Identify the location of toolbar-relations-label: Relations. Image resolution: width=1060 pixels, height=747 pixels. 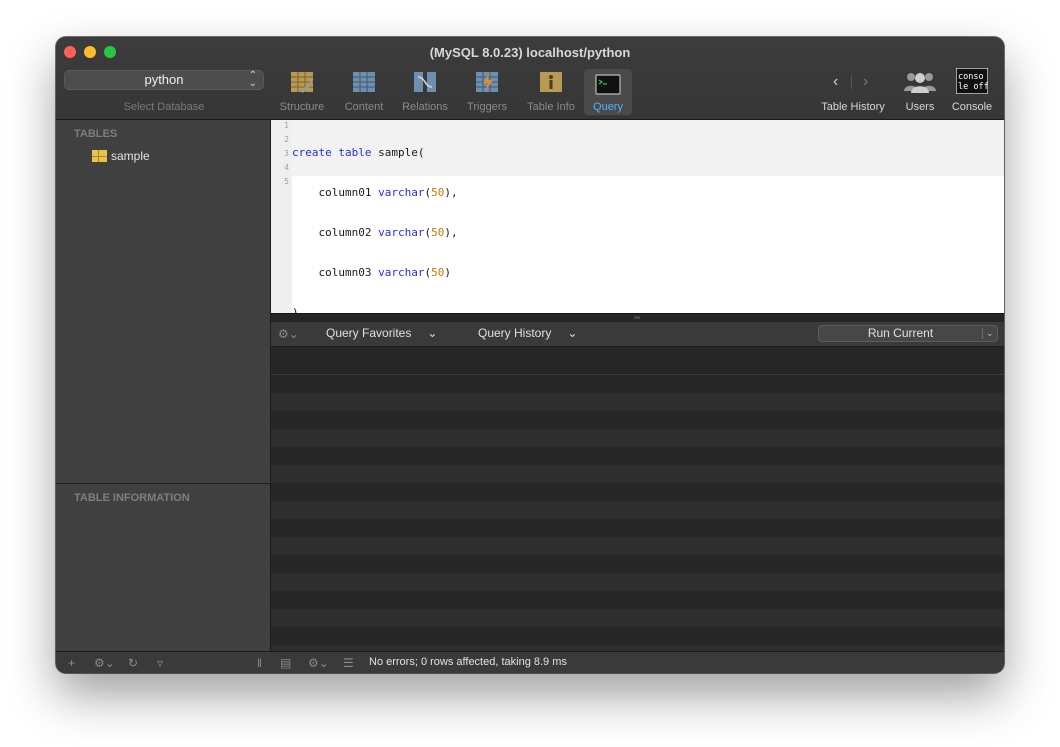
(425, 107).